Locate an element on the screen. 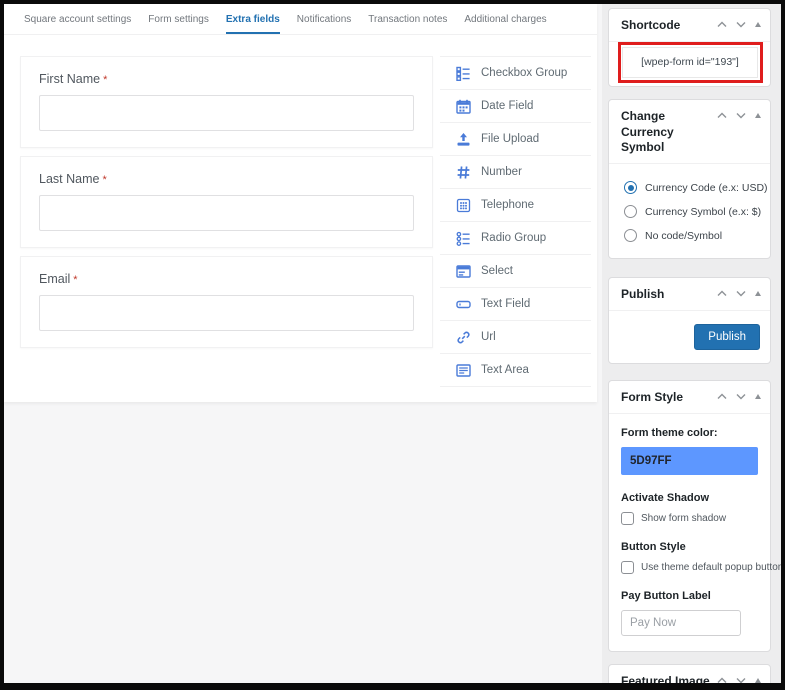  currency-panel-header: Change Currency Symbol is located at coordinates (689, 132).